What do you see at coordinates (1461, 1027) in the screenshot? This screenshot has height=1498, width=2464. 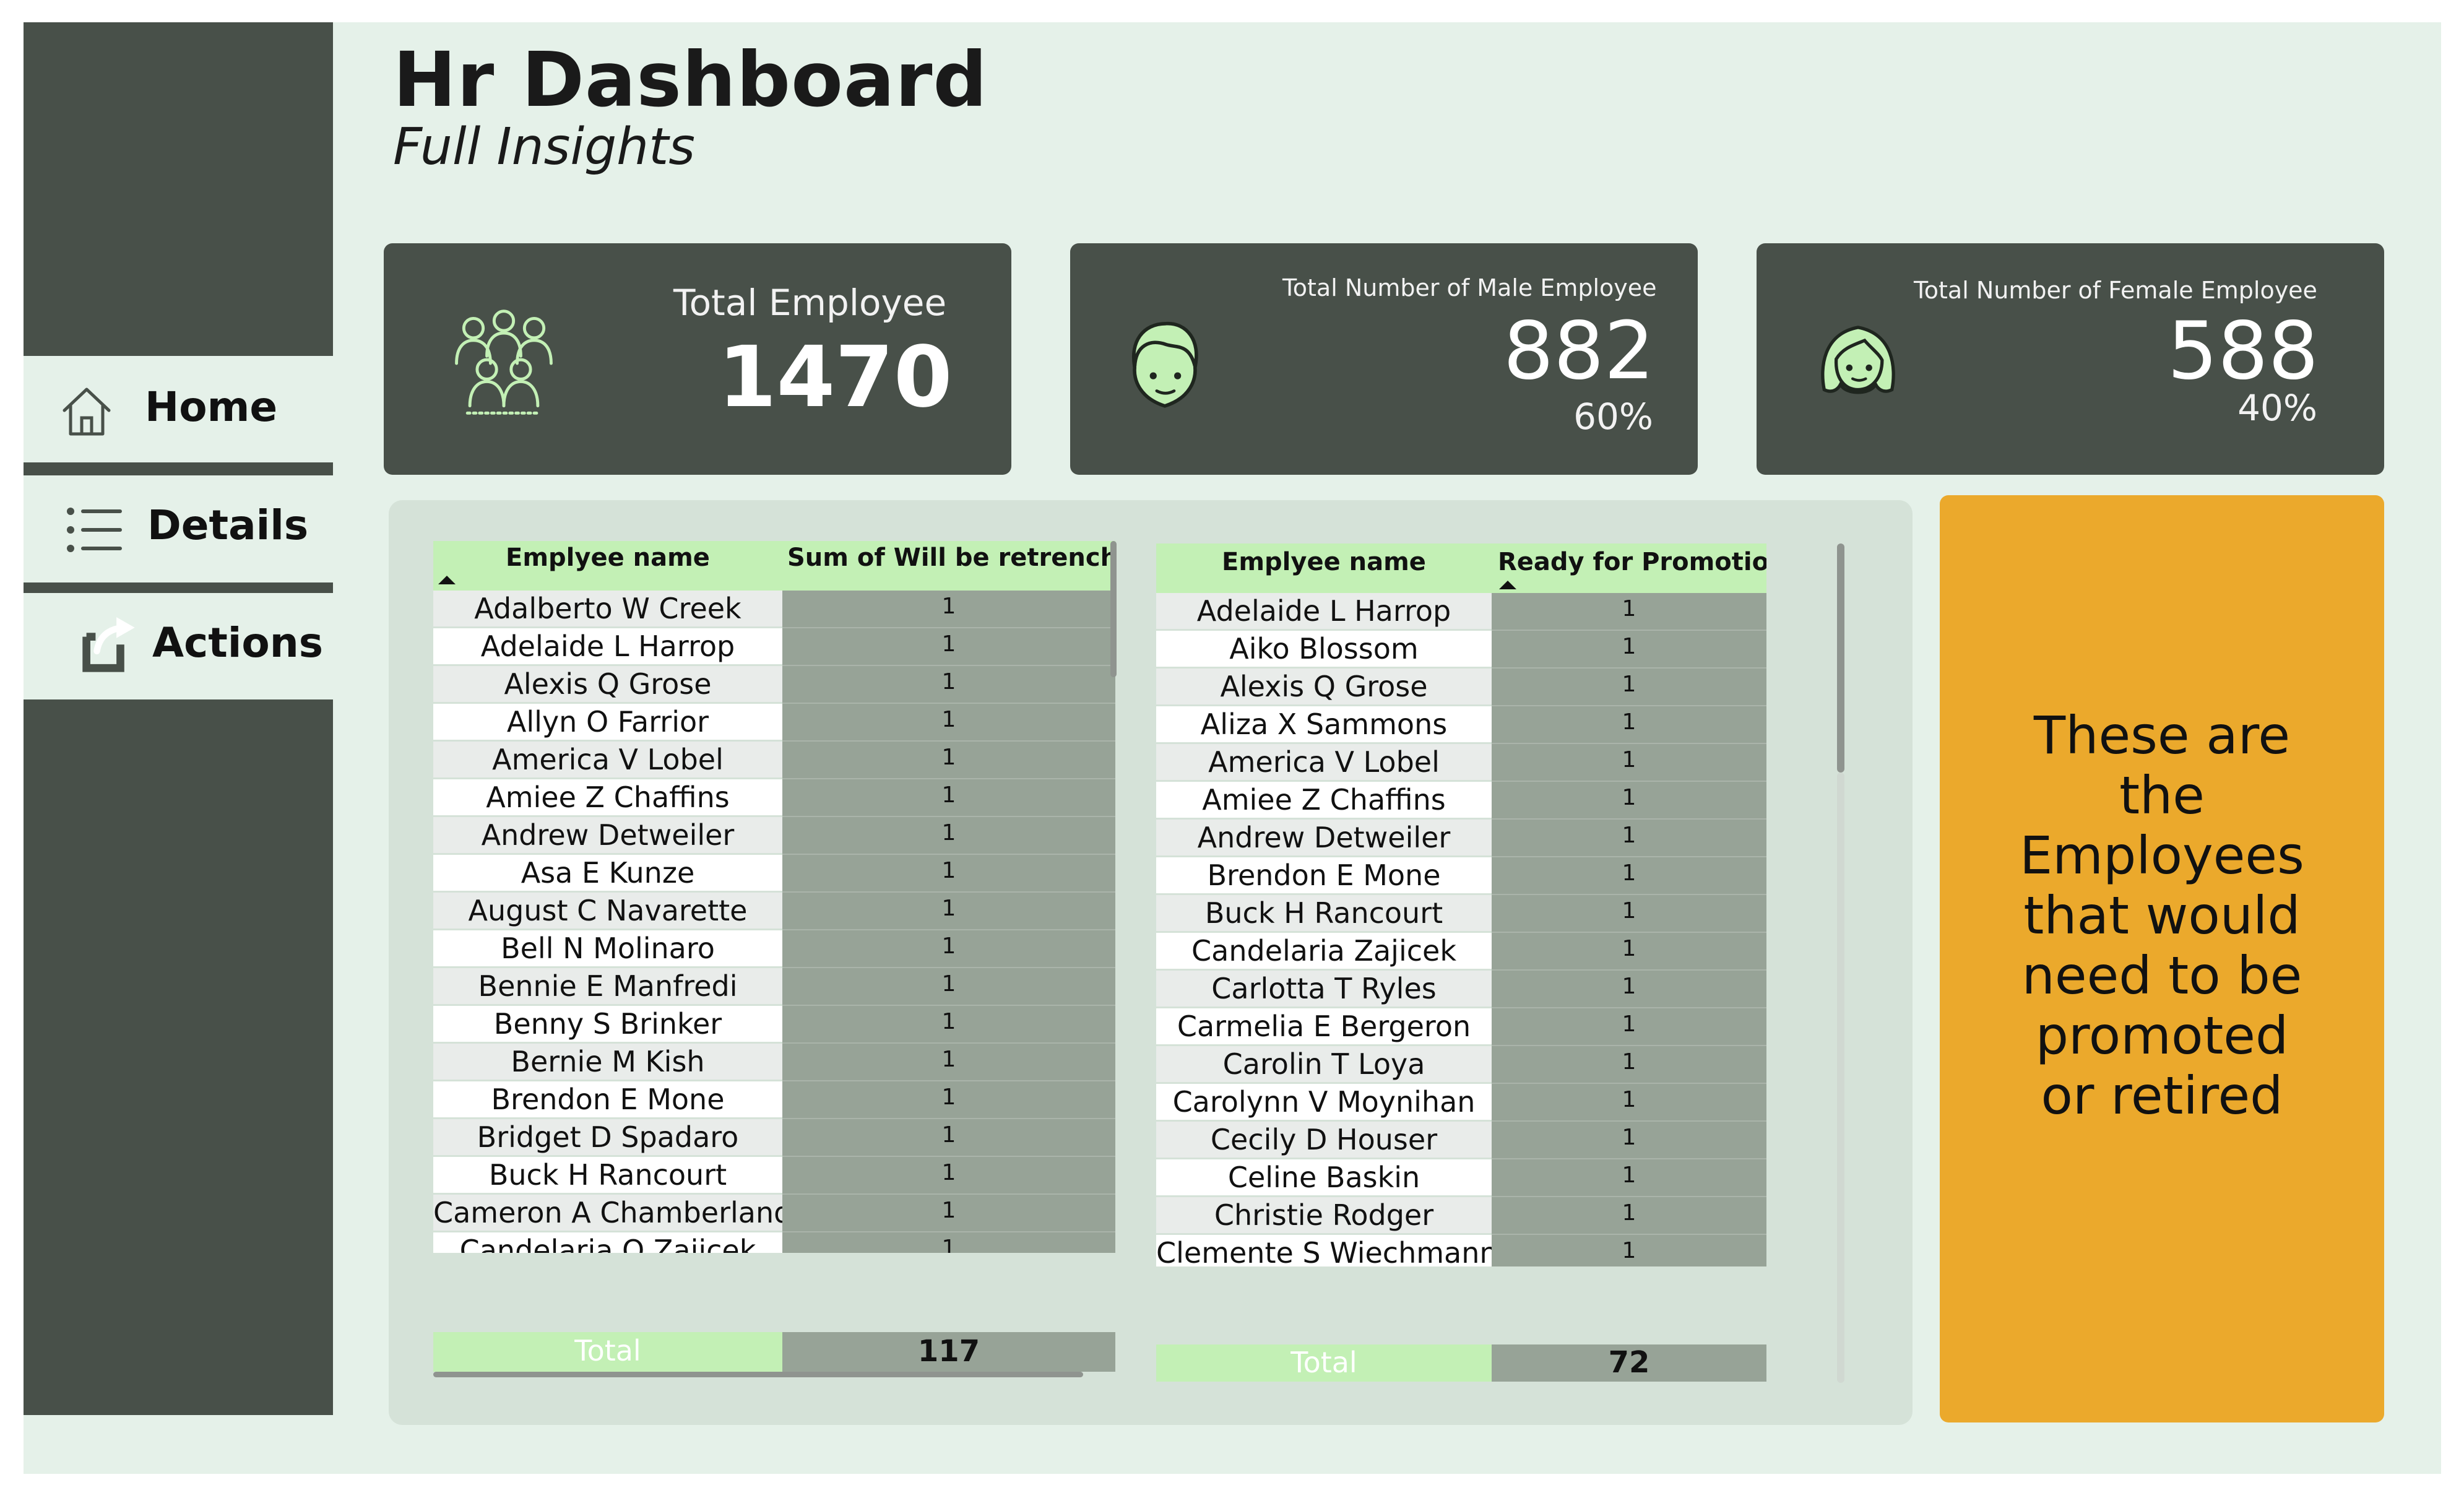 I see `table-row: Carmelia E Bergeron 1` at bounding box center [1461, 1027].